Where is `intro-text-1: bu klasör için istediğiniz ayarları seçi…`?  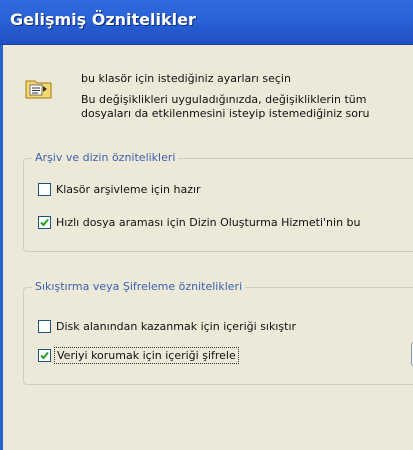
intro-text-1: bu klasör için istediğiniz ayarları seçi… is located at coordinates (186, 78).